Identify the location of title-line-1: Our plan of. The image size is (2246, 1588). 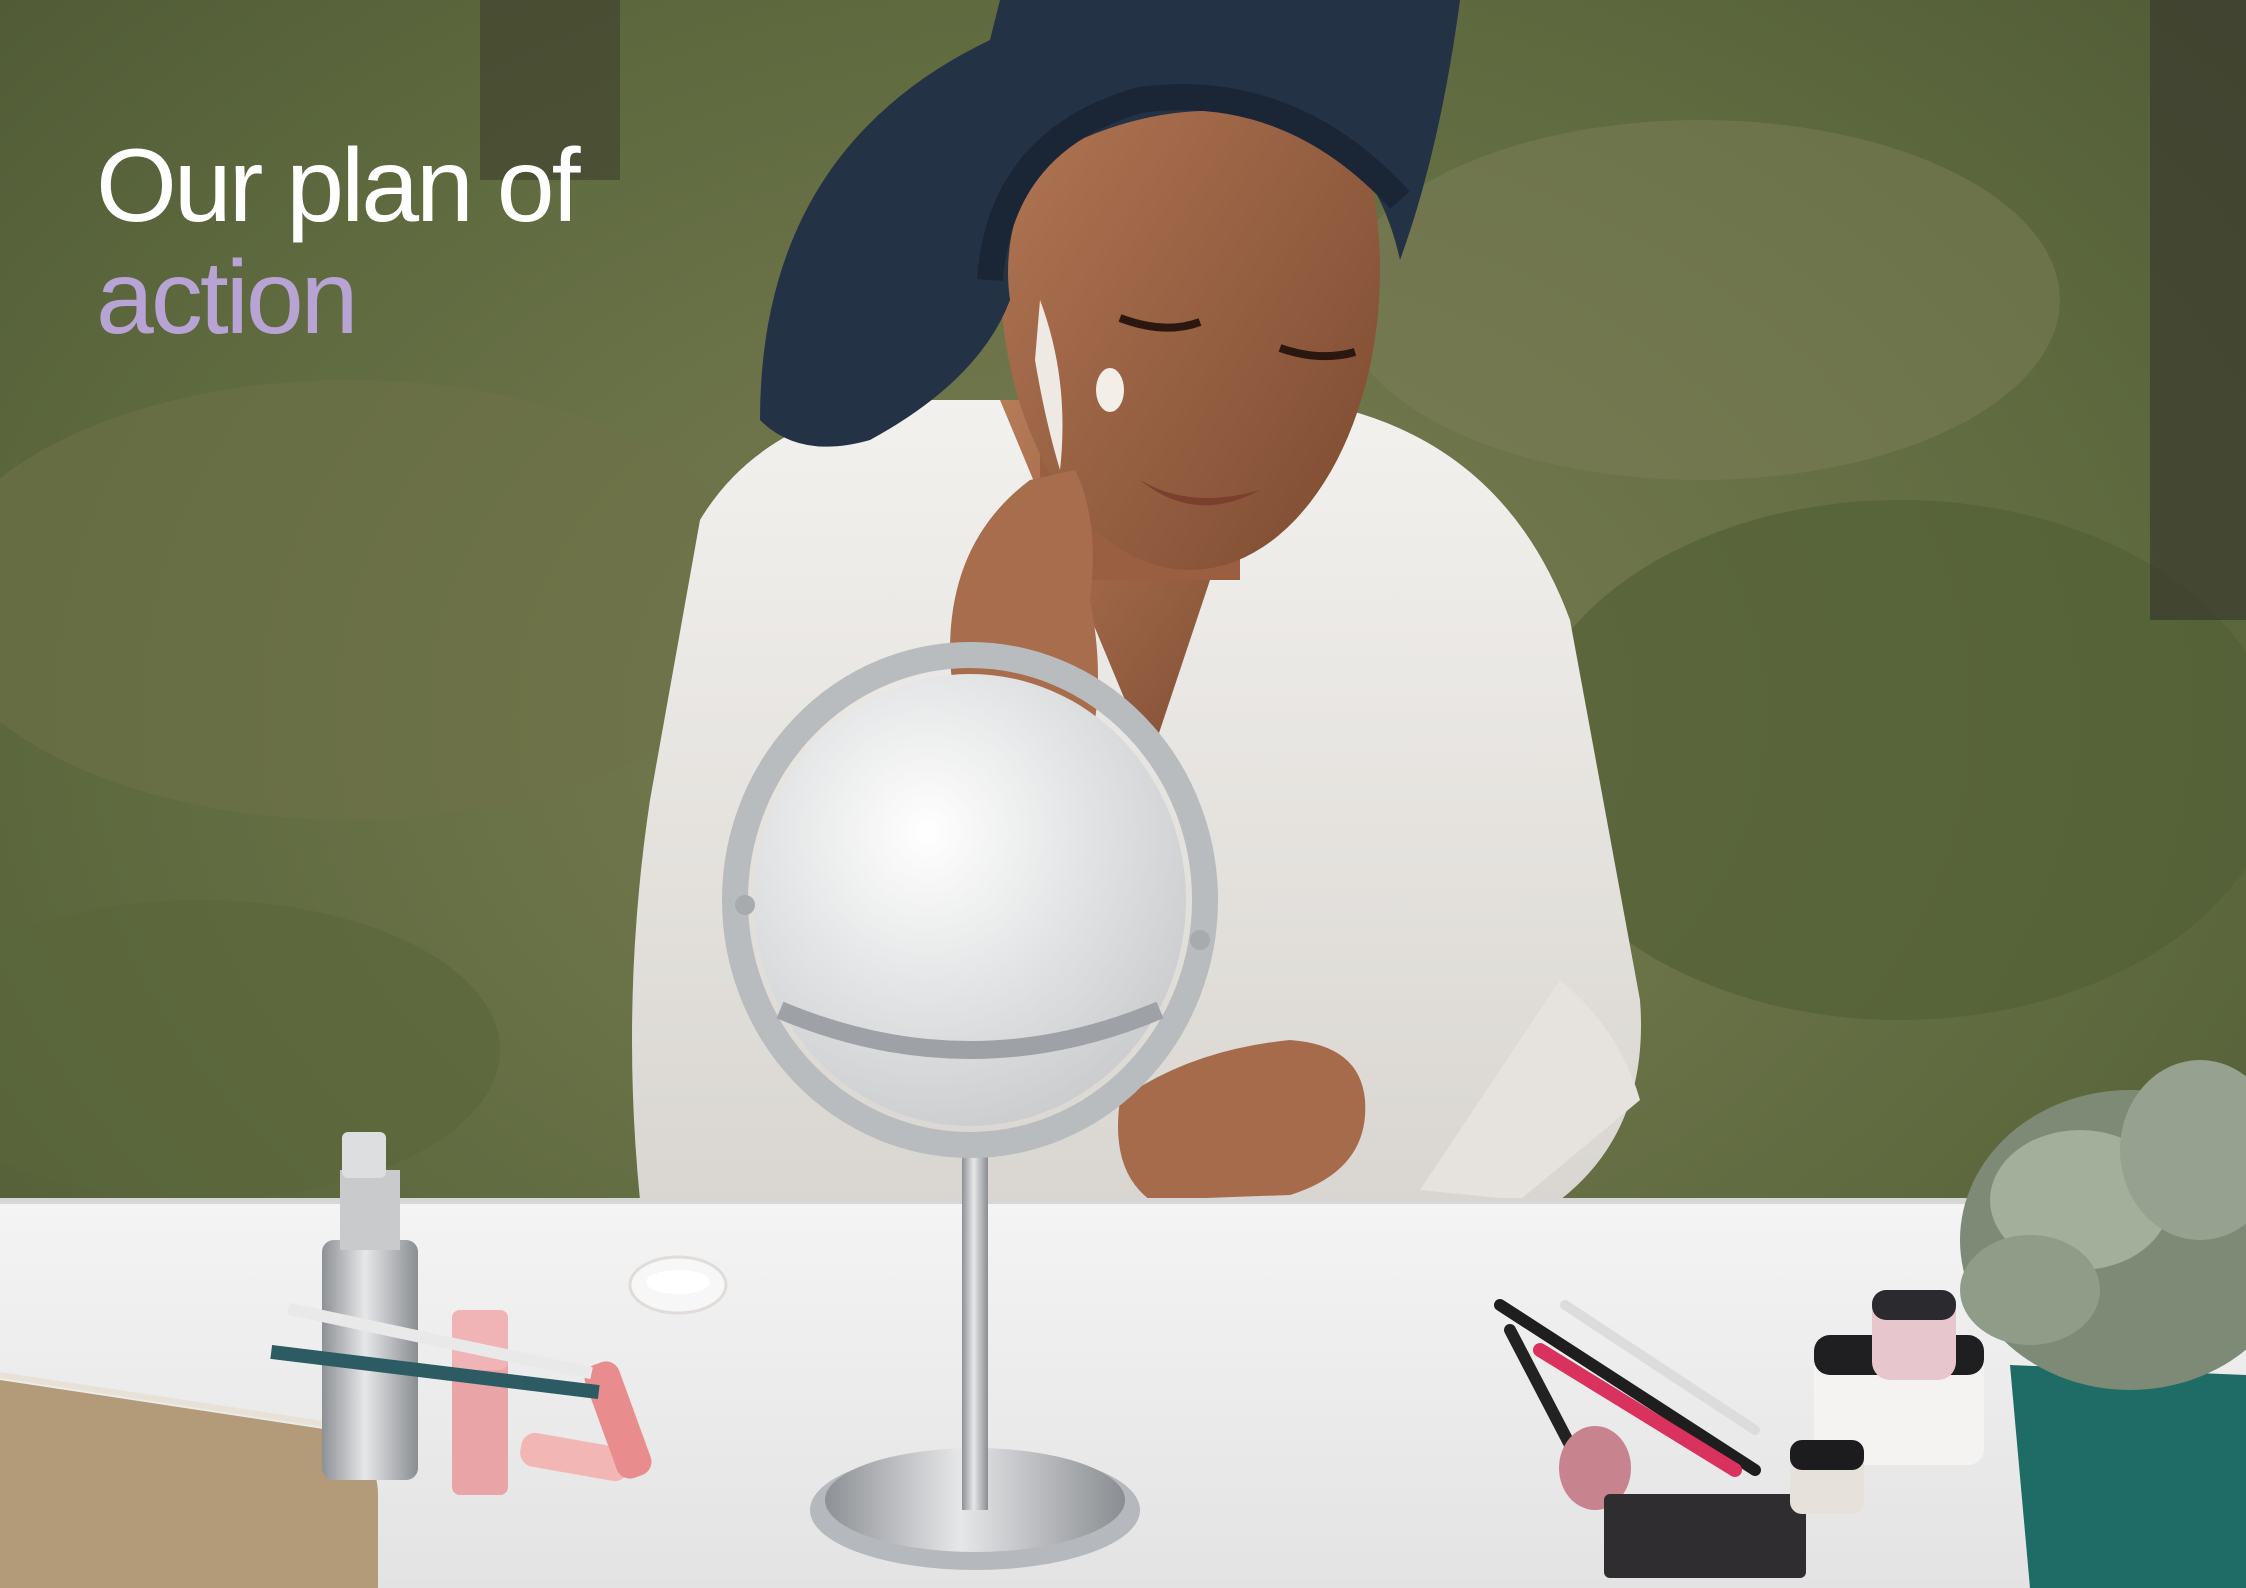
(338, 186).